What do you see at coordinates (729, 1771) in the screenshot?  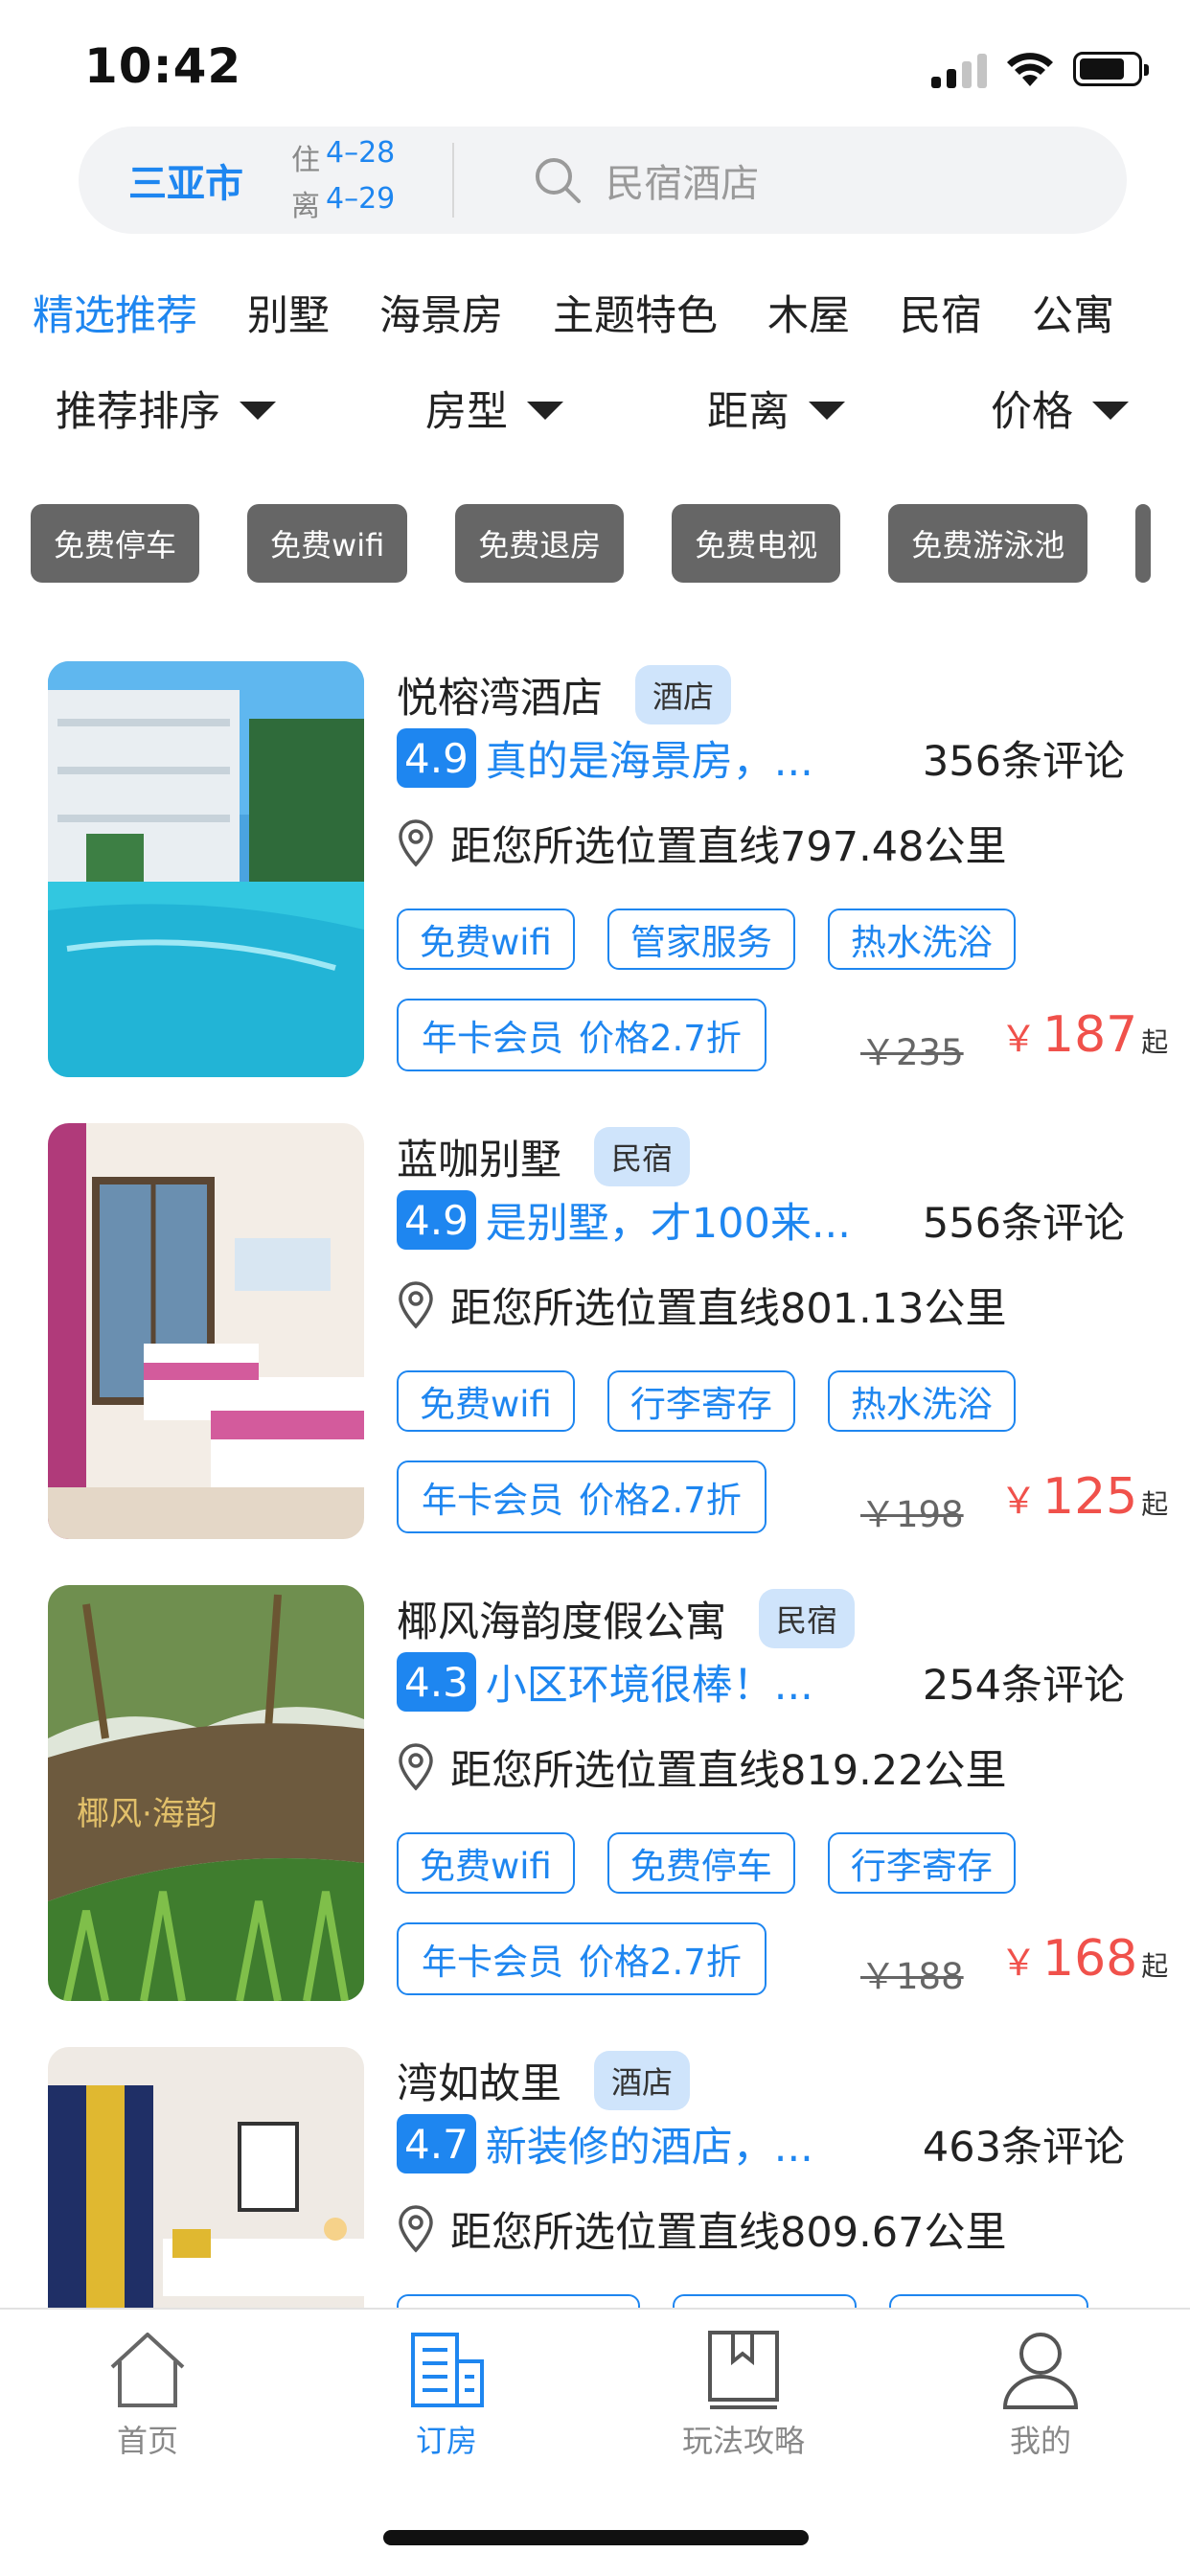 I see `distance-text: 距您所选位置直线819.22公里` at bounding box center [729, 1771].